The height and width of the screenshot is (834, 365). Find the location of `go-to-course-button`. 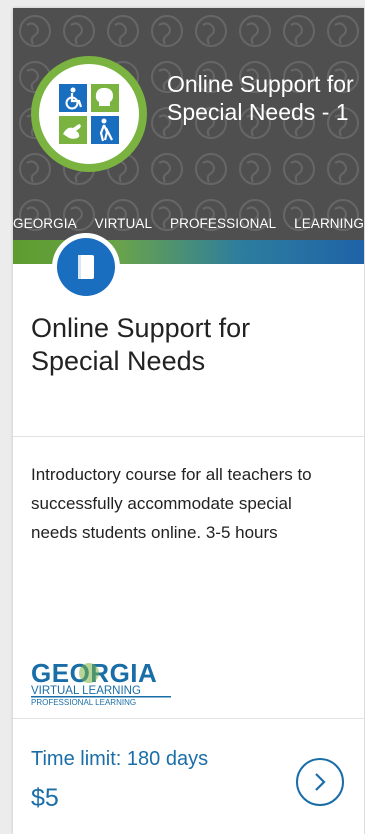

go-to-course-button is located at coordinates (320, 782).